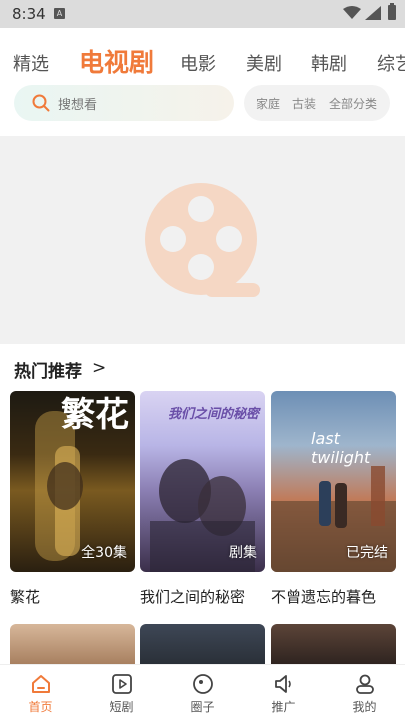 The image size is (405, 721). I want to click on category-tabs: 精选 电视剧 电影 美剧 韩剧 综艺, so click(202, 62).